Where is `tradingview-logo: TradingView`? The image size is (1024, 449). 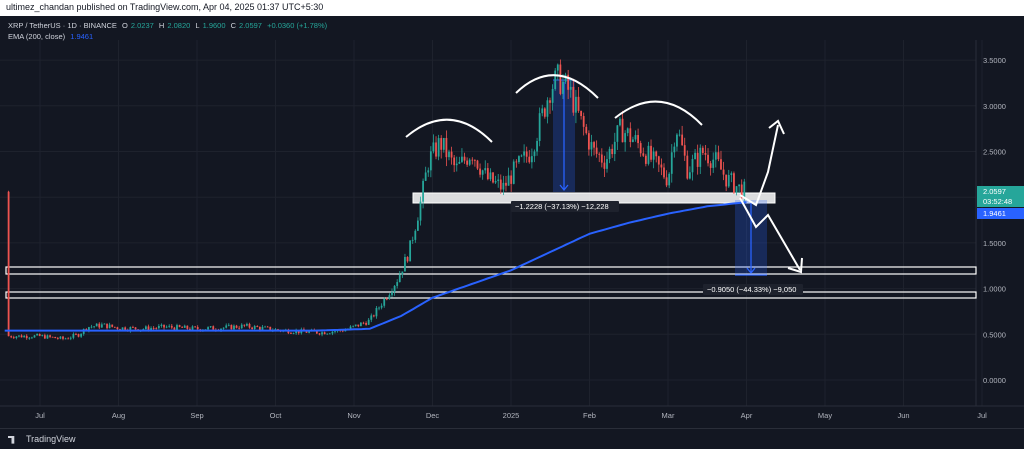 tradingview-logo: TradingView is located at coordinates (42, 439).